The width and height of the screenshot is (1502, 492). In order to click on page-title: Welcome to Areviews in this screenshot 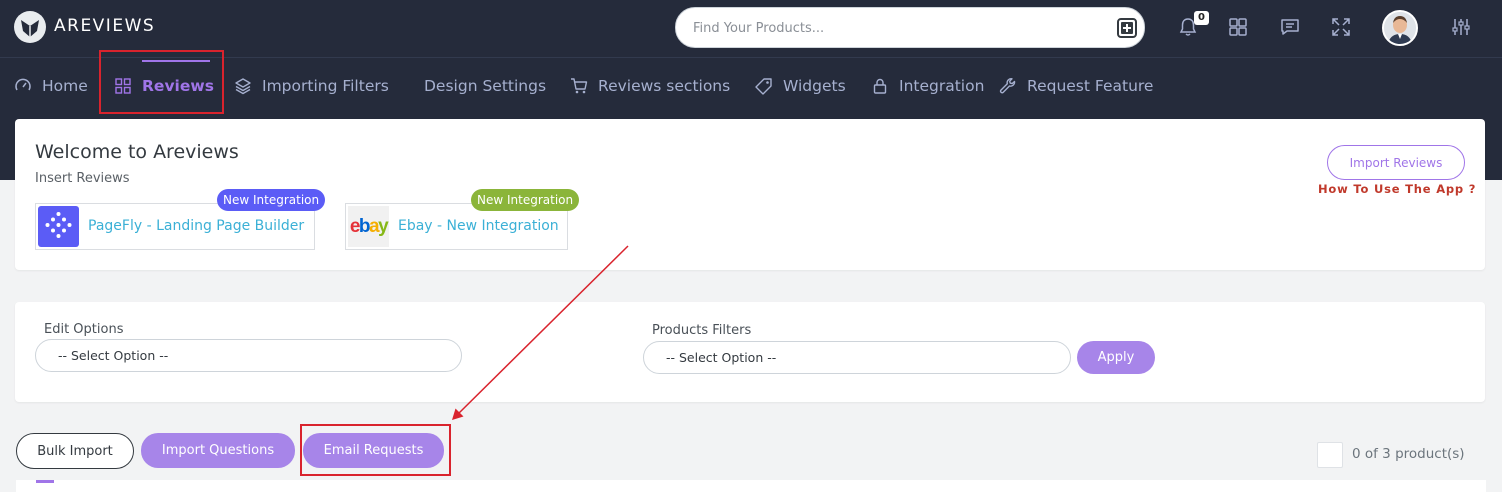, I will do `click(137, 152)`.